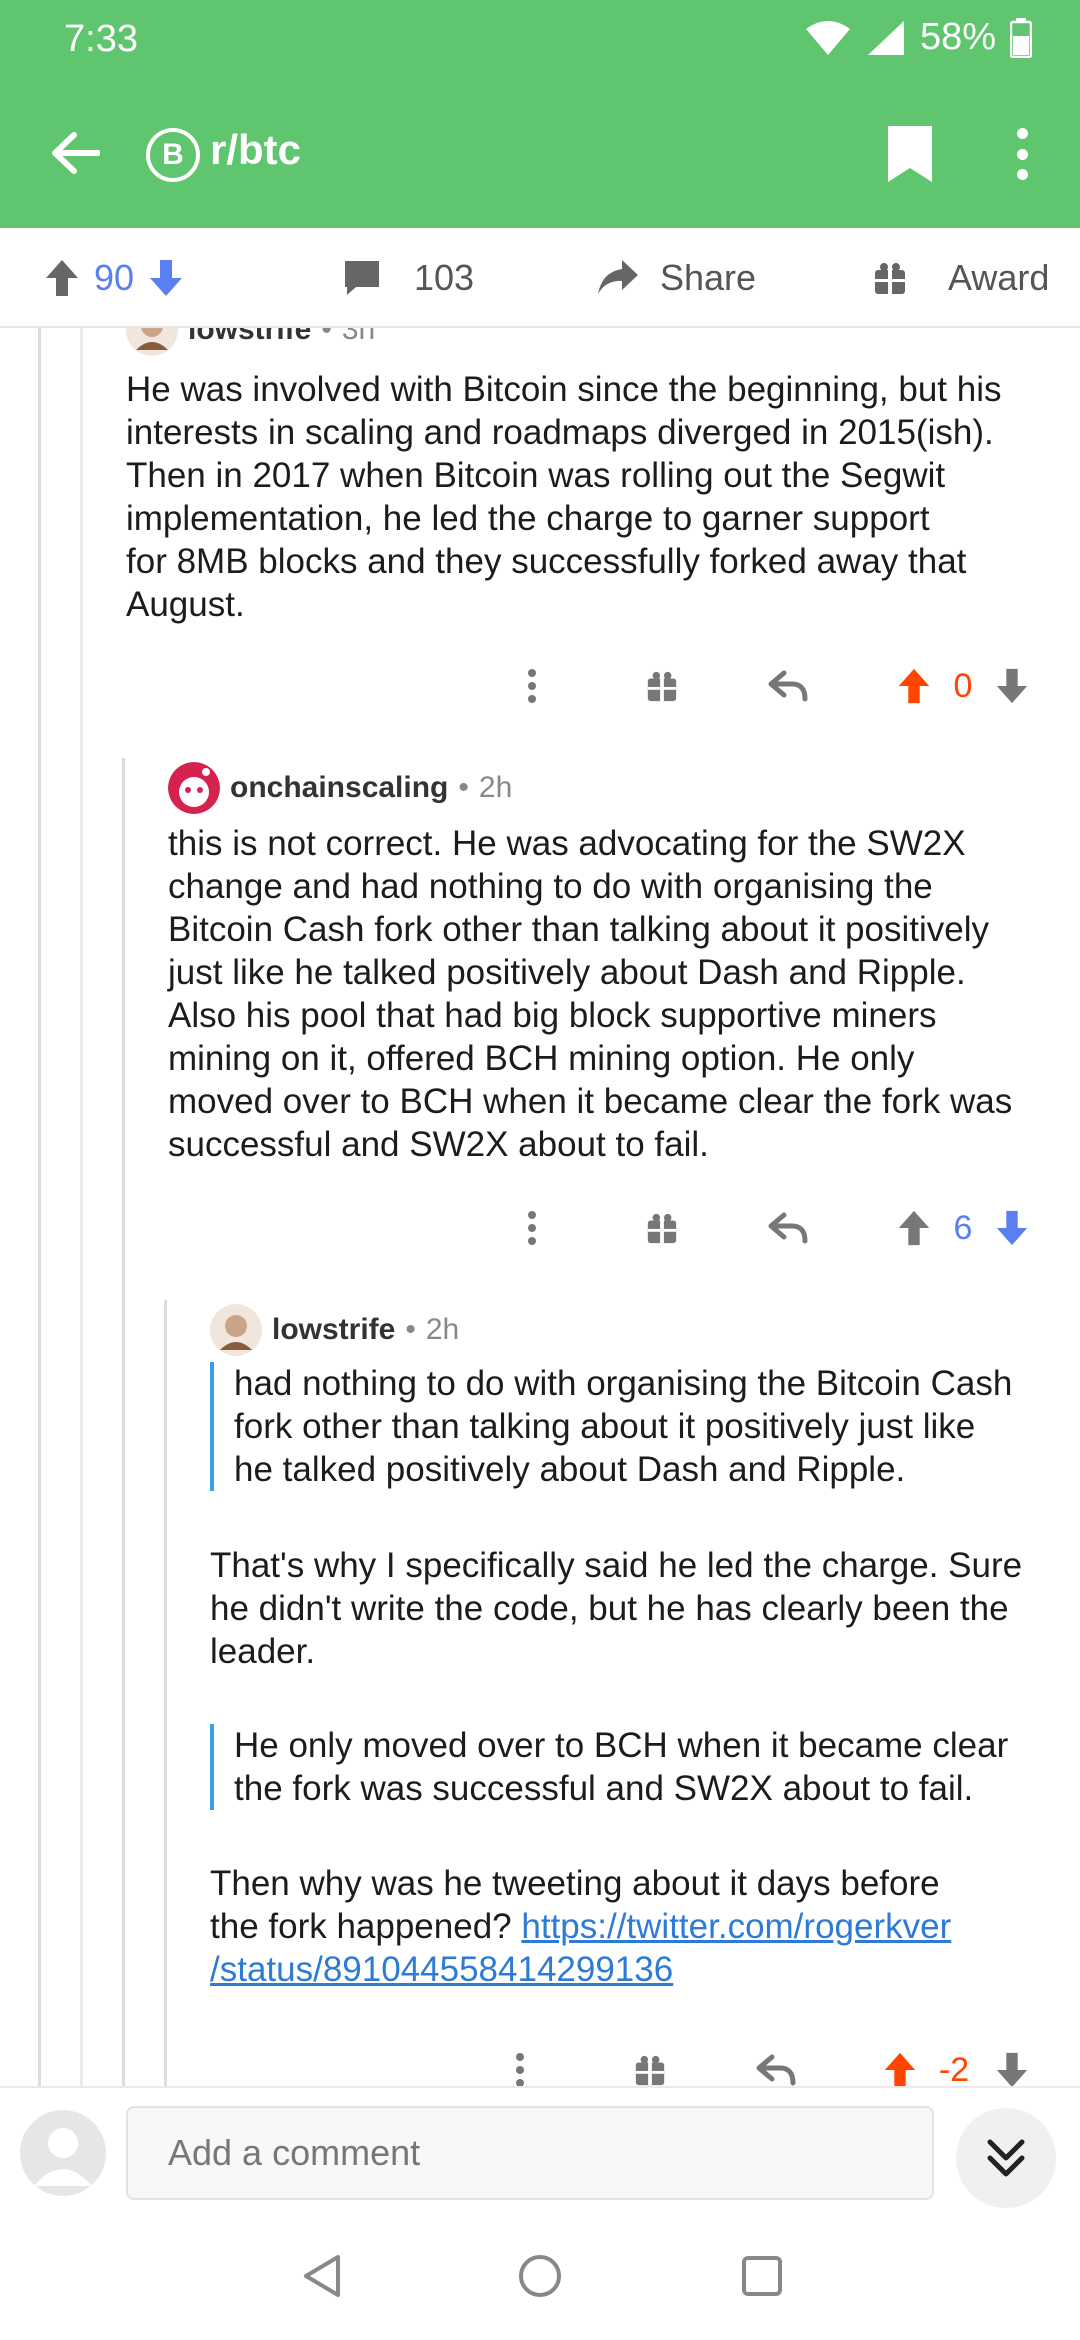 The width and height of the screenshot is (1080, 2340). I want to click on comment-count: 103, so click(444, 277).